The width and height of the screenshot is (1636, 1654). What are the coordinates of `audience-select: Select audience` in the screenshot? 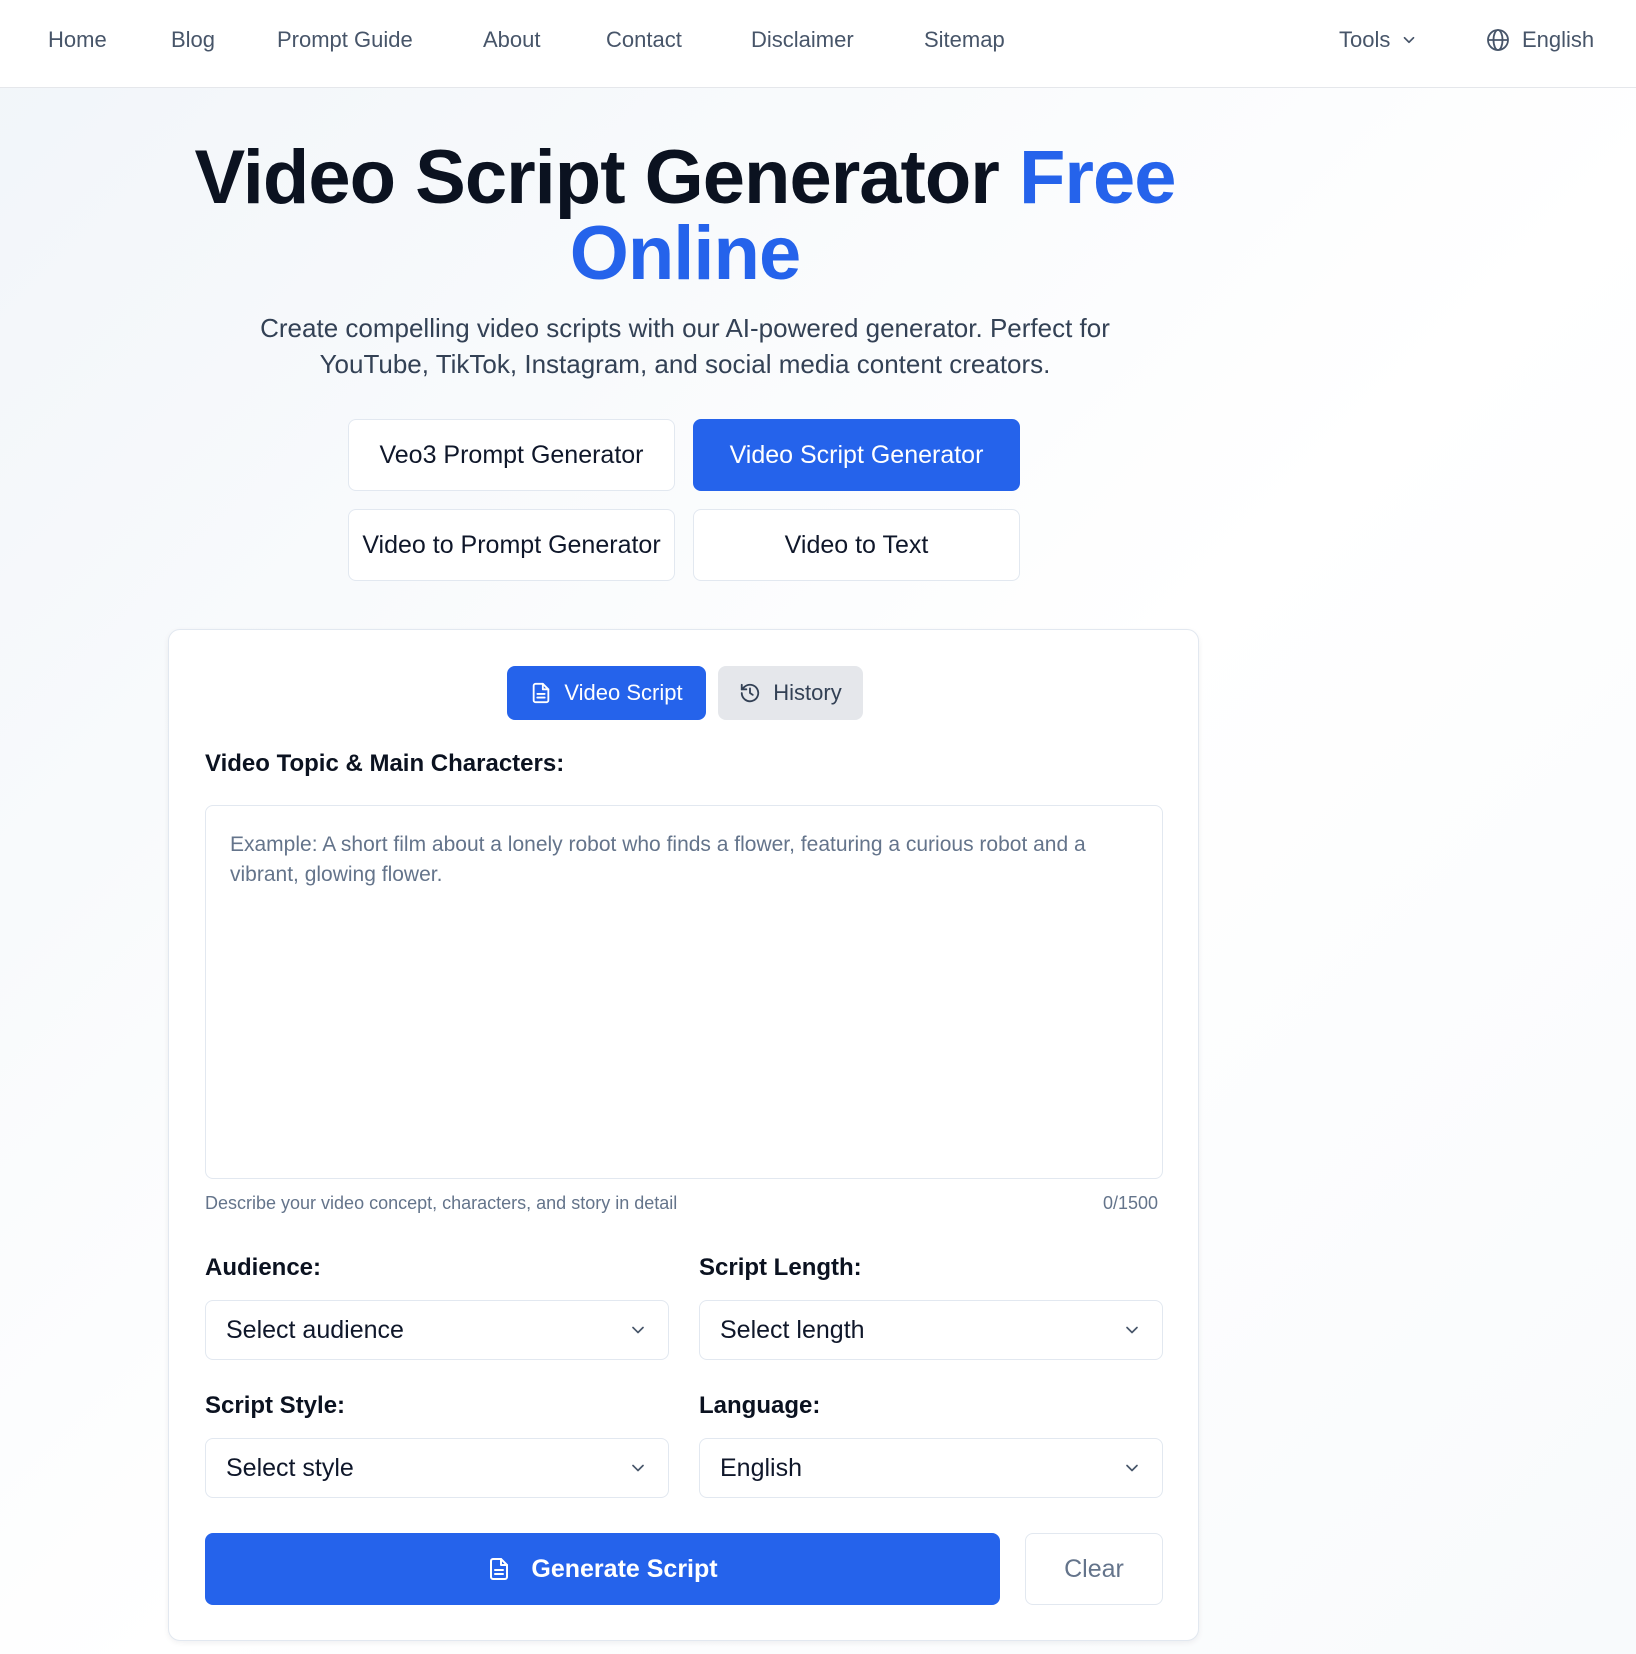 It's located at (437, 1330).